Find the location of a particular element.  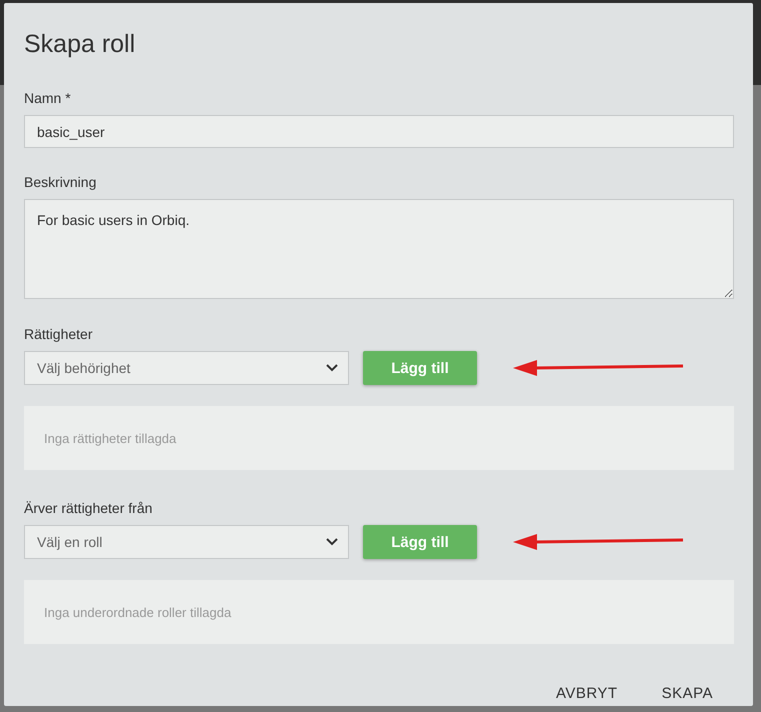

input-field: basic_user is located at coordinates (379, 131).